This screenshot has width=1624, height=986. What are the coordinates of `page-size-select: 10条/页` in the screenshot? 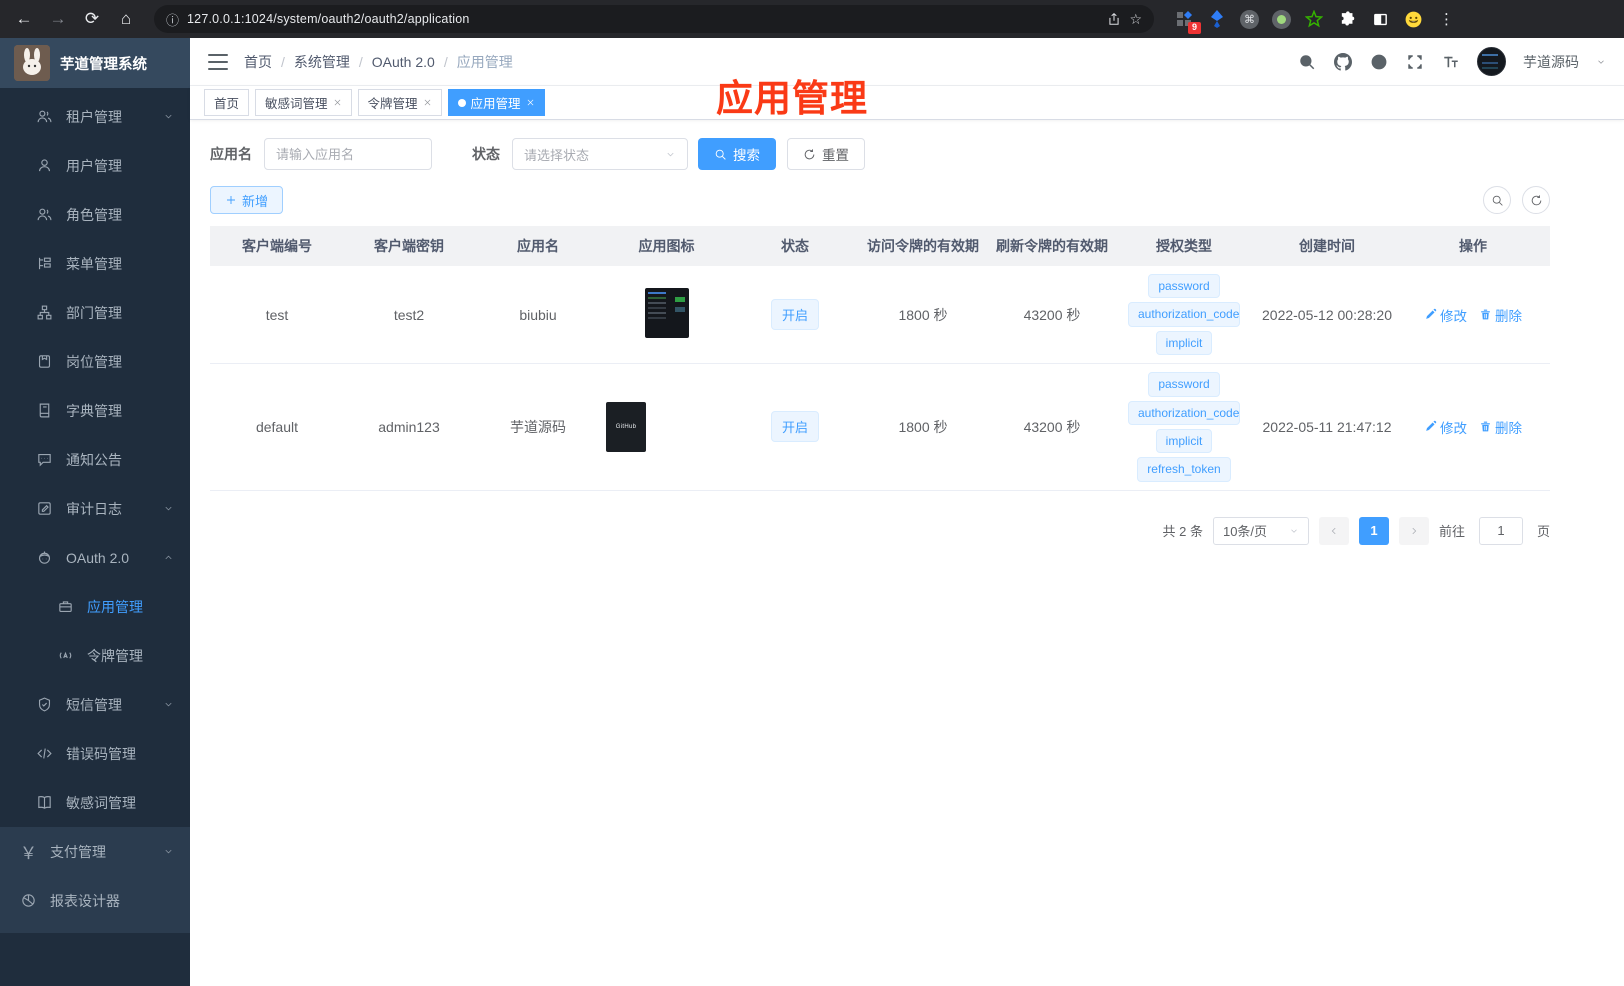 It's located at (1260, 530).